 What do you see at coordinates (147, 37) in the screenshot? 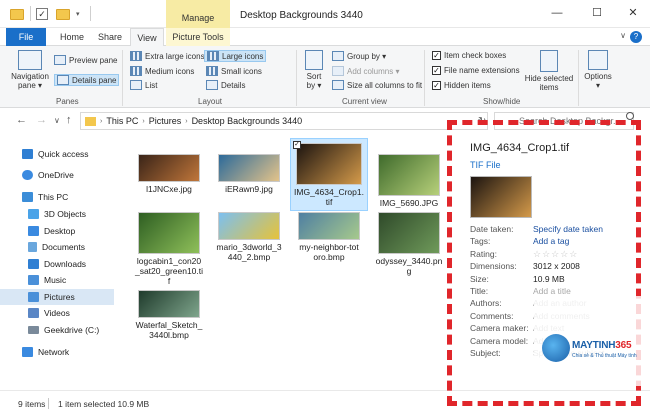
I see `tab-view: View` at bounding box center [147, 37].